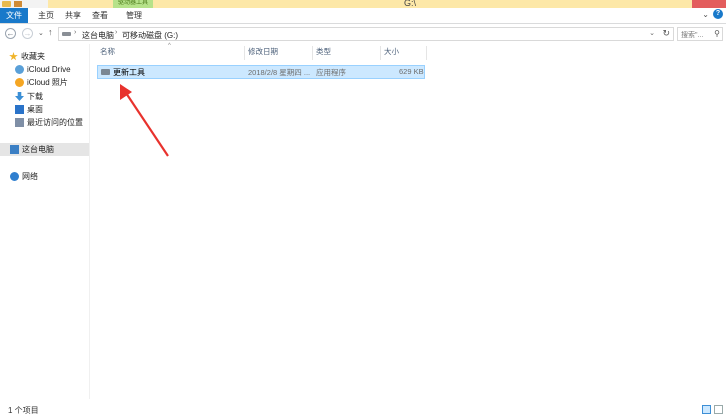 The height and width of the screenshot is (416, 726). Describe the element at coordinates (47, 82) in the screenshot. I see `nav-item-label: iCloud 照片` at that location.